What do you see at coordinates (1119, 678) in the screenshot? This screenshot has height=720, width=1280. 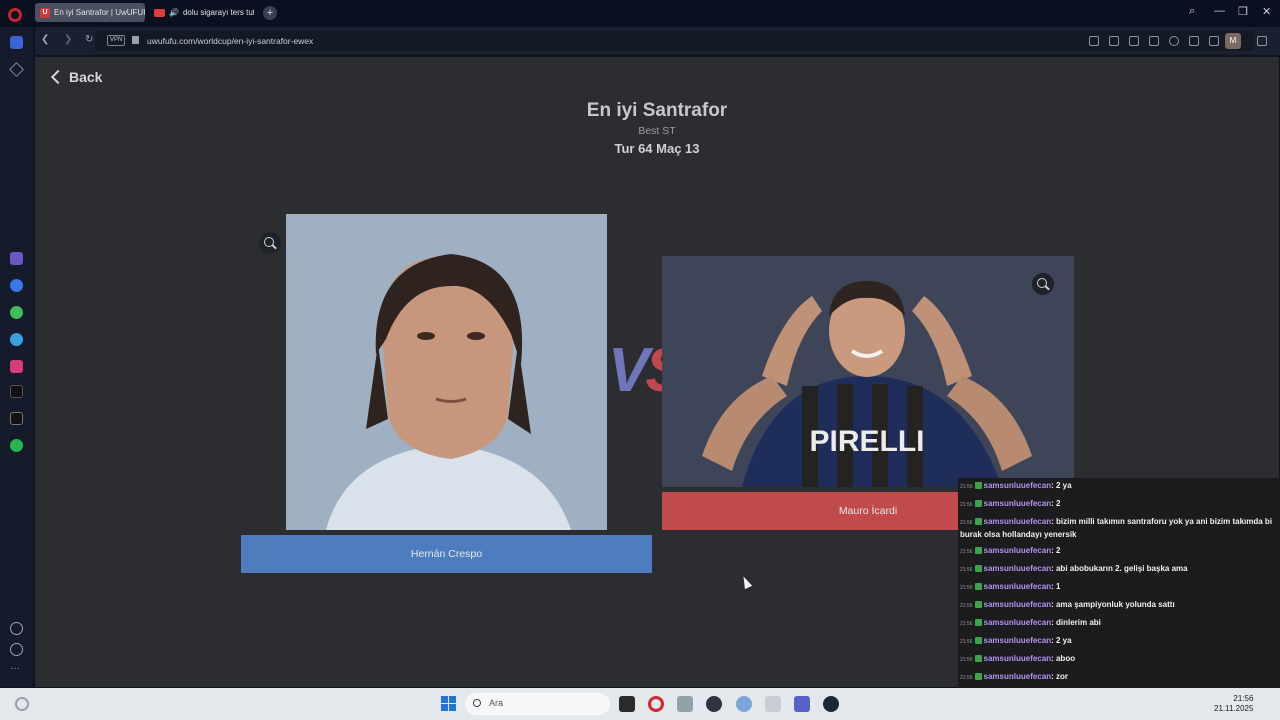 I see `chat-message: 21:56 samsunluuefecan: zor` at bounding box center [1119, 678].